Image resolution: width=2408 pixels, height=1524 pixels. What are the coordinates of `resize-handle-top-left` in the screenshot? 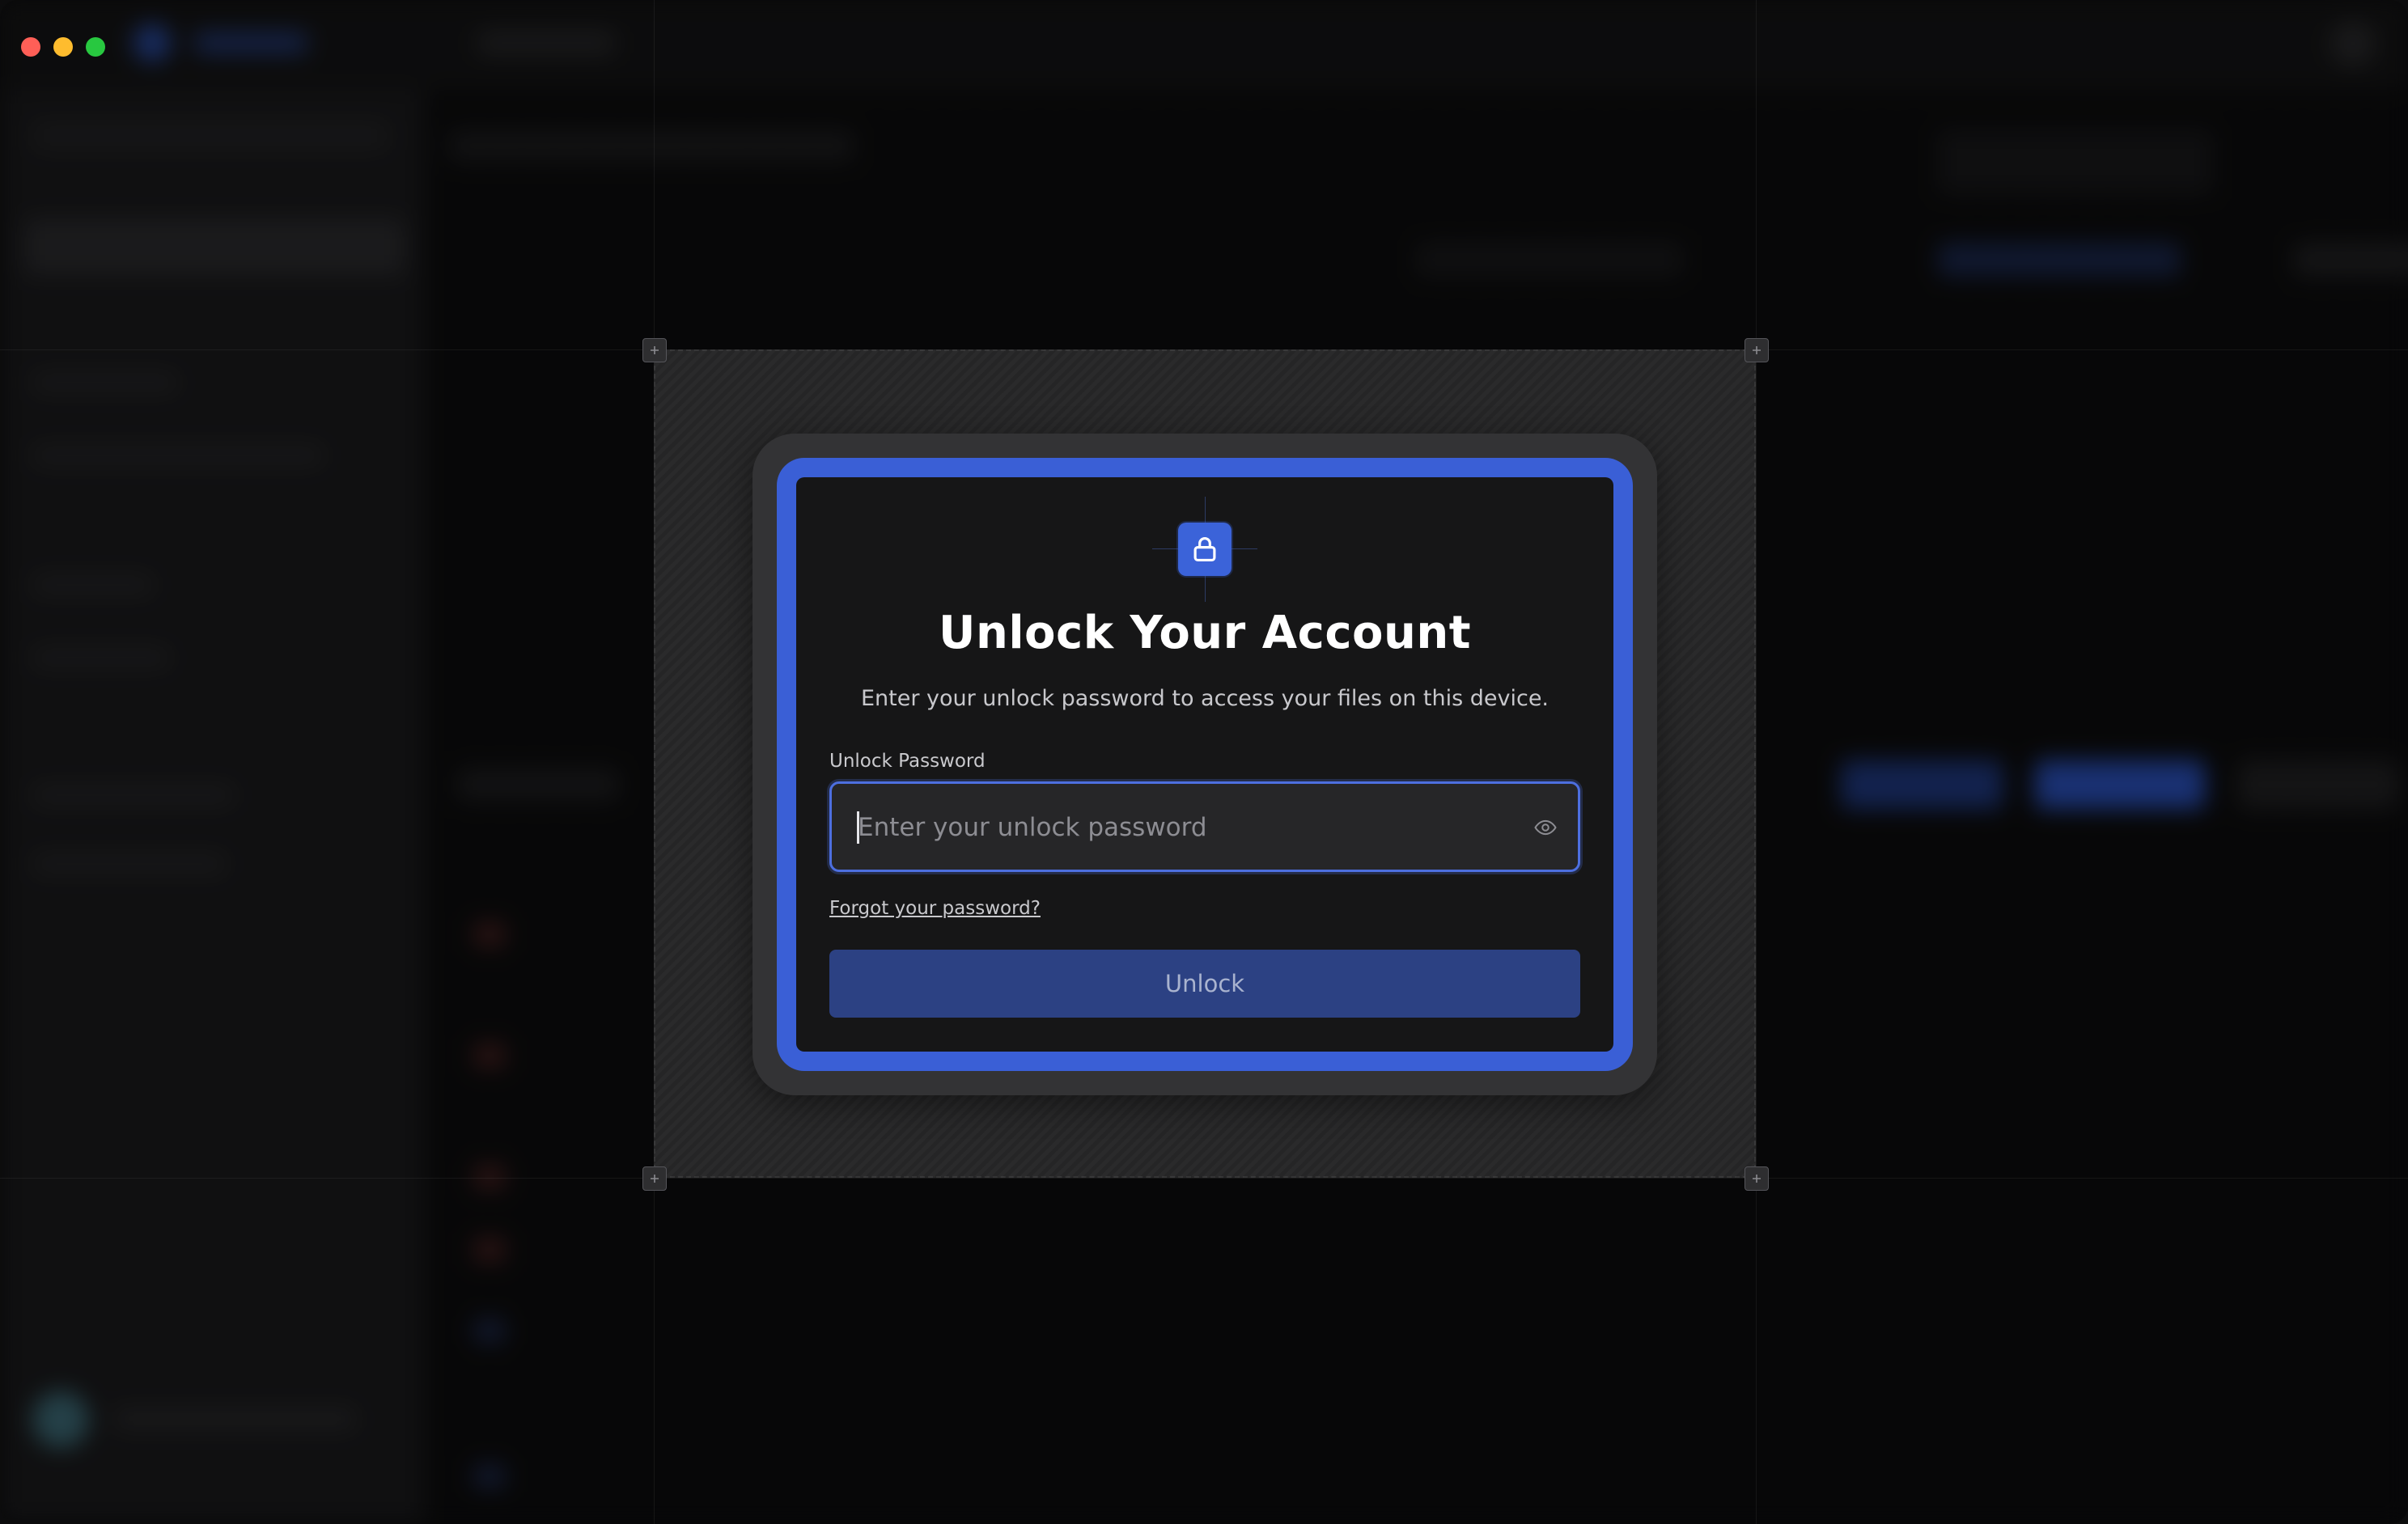 It's located at (654, 350).